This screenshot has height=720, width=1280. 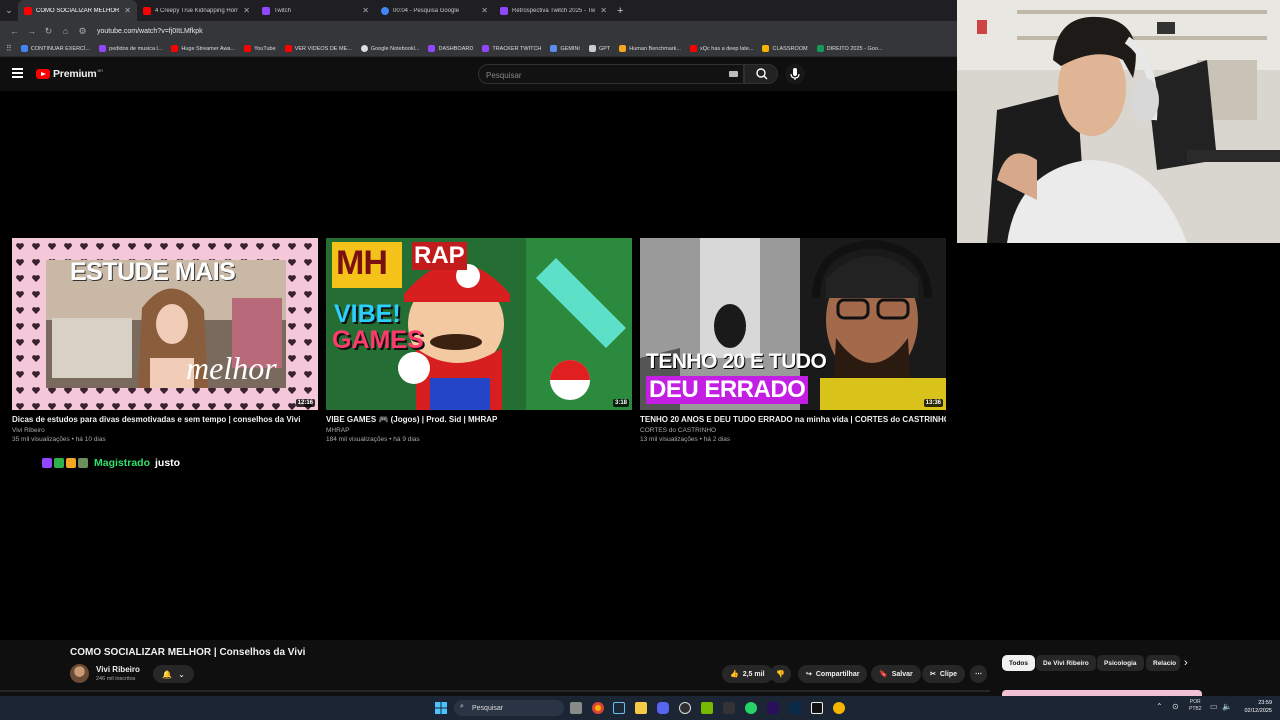 What do you see at coordinates (785, 48) in the screenshot?
I see `bookmark: CLASSROOM` at bounding box center [785, 48].